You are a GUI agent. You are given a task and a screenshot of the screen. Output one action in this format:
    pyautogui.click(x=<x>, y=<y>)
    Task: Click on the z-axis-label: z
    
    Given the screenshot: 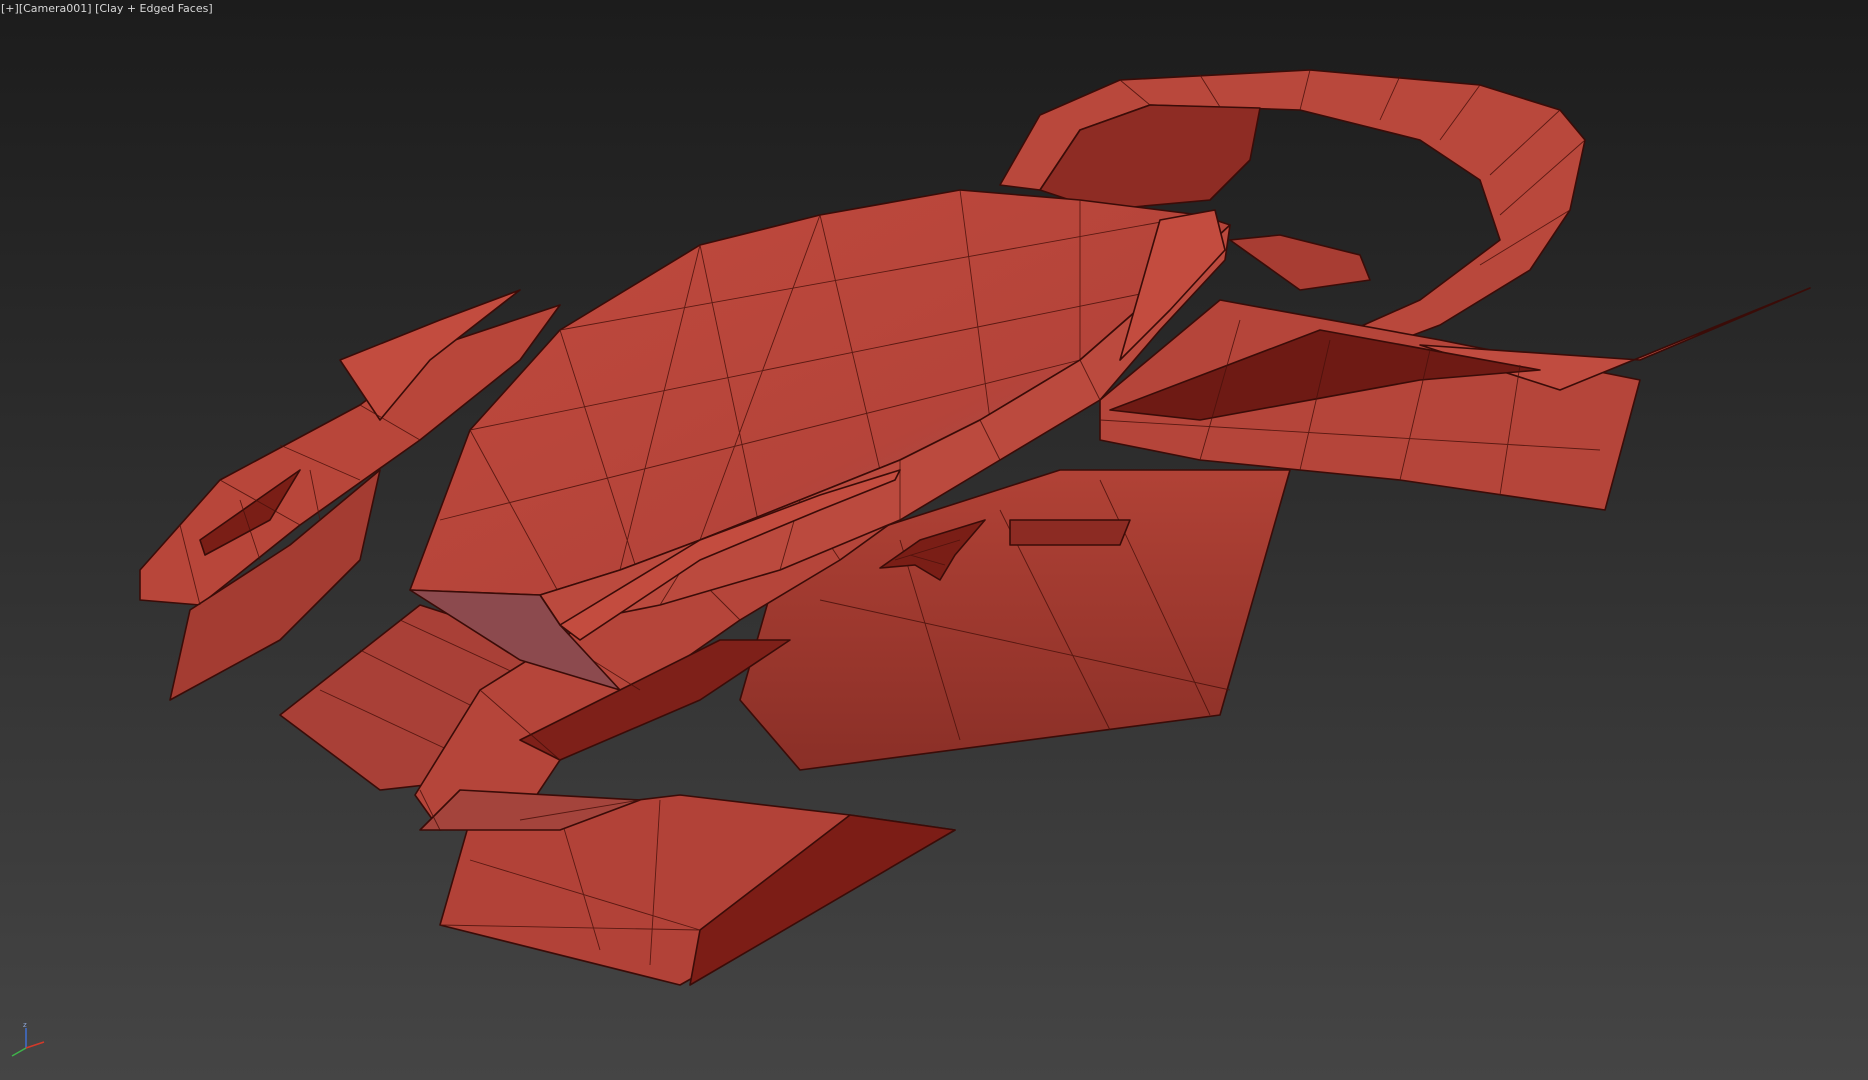 What is the action you would take?
    pyautogui.click(x=25, y=1025)
    